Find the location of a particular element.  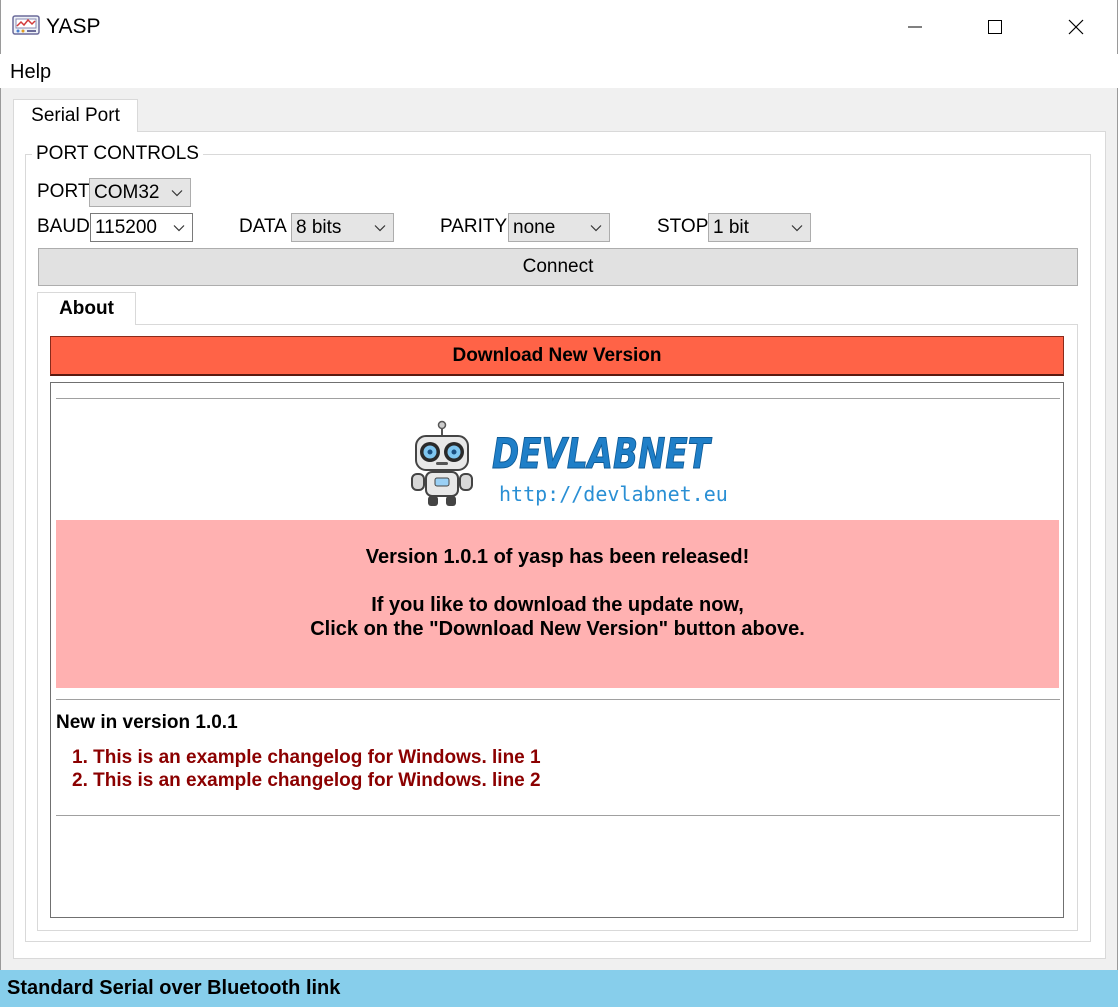

devlabnet-wordmark-text: DEVLABNET is located at coordinates (602, 453).